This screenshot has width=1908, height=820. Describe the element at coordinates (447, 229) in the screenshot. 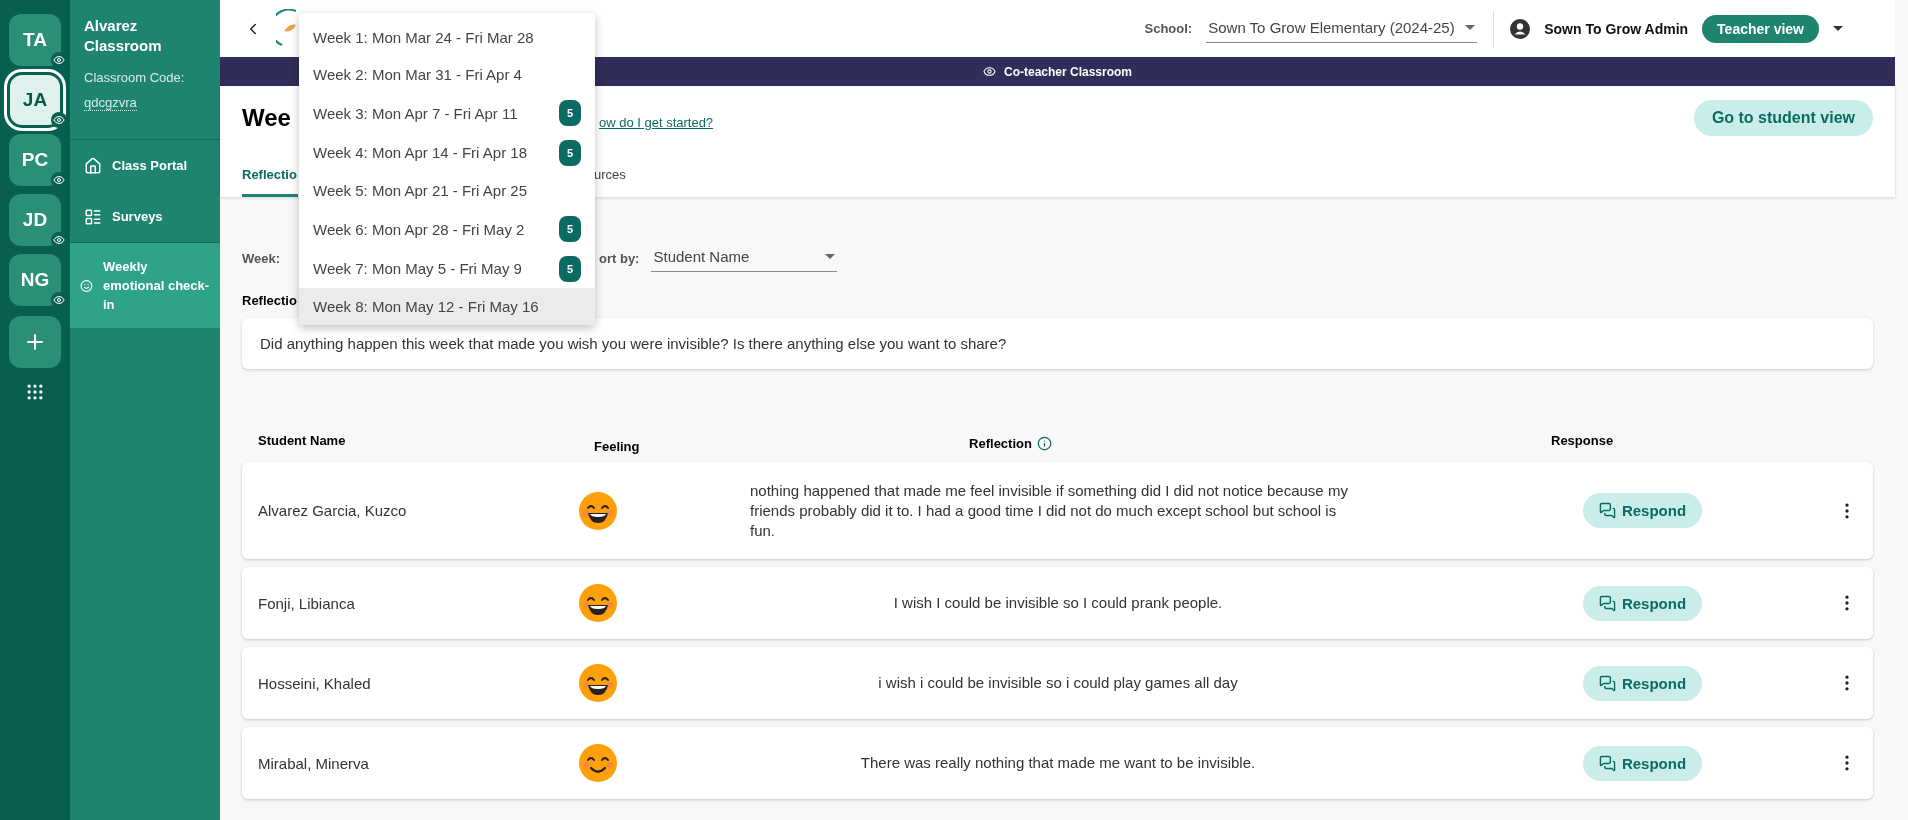

I see `week-option: Week 6: Mon Apr 28 - Fri May 2 5` at that location.